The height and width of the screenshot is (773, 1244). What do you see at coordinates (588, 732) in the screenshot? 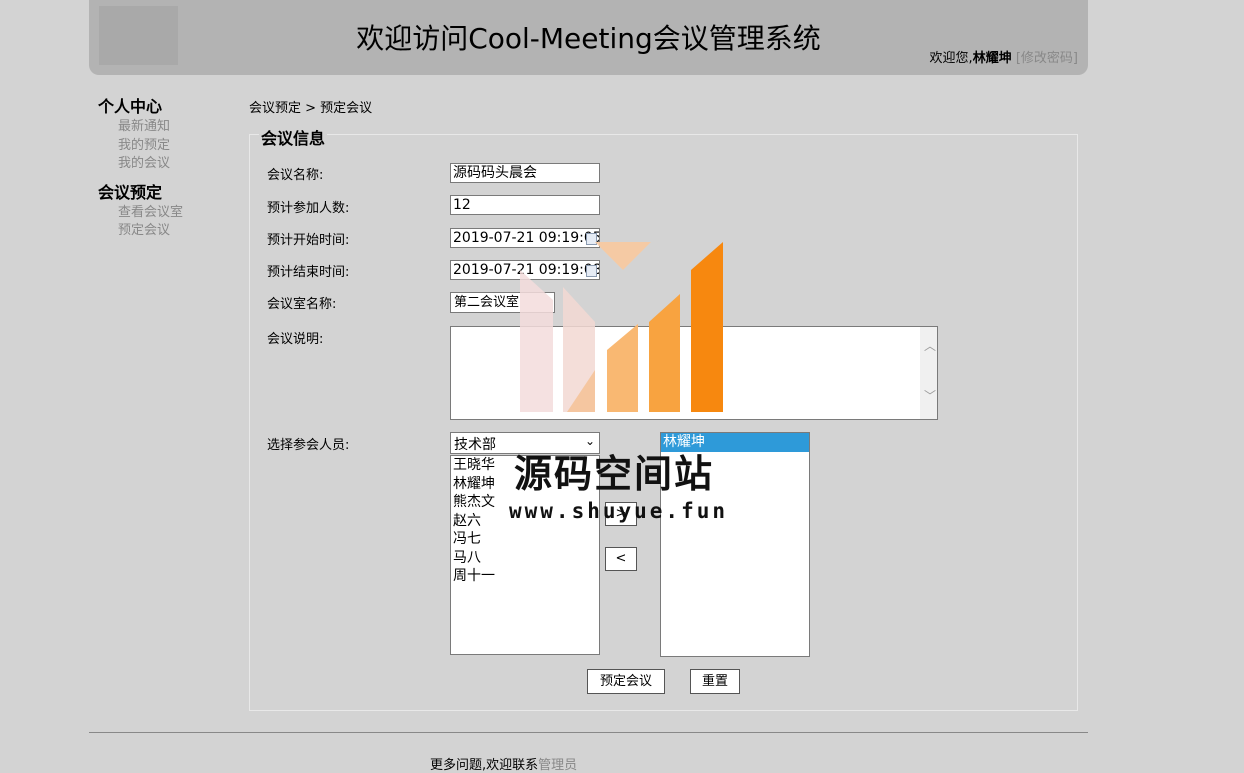
I see `footer-divider` at bounding box center [588, 732].